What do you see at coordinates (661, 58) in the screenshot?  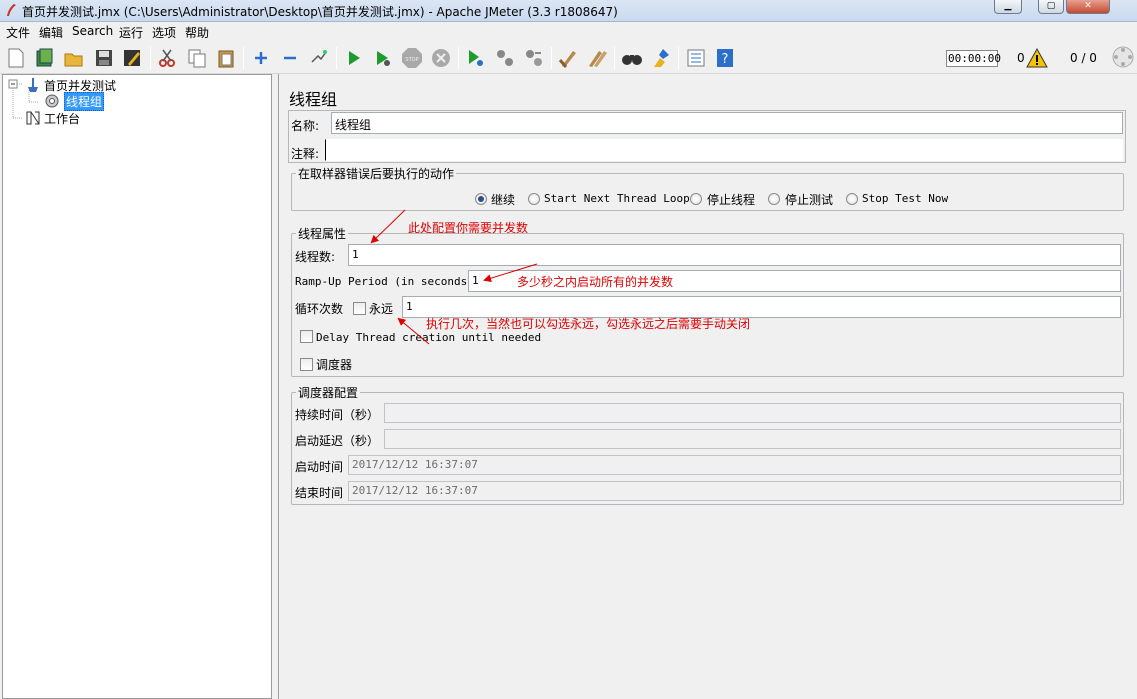 I see `reset-search-icon` at bounding box center [661, 58].